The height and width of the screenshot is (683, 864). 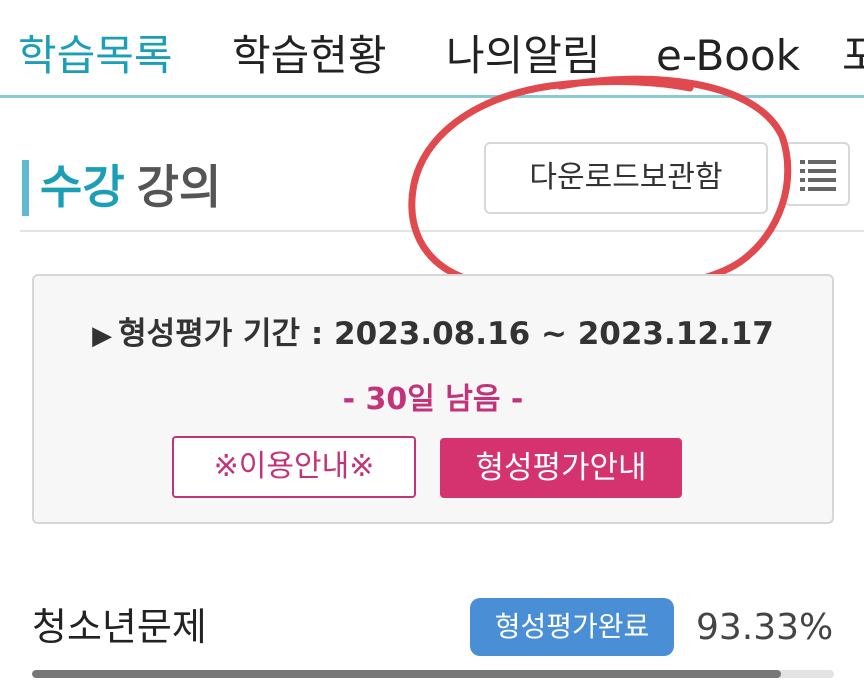 What do you see at coordinates (309, 56) in the screenshot?
I see `tab-learning-status: 학습현황` at bounding box center [309, 56].